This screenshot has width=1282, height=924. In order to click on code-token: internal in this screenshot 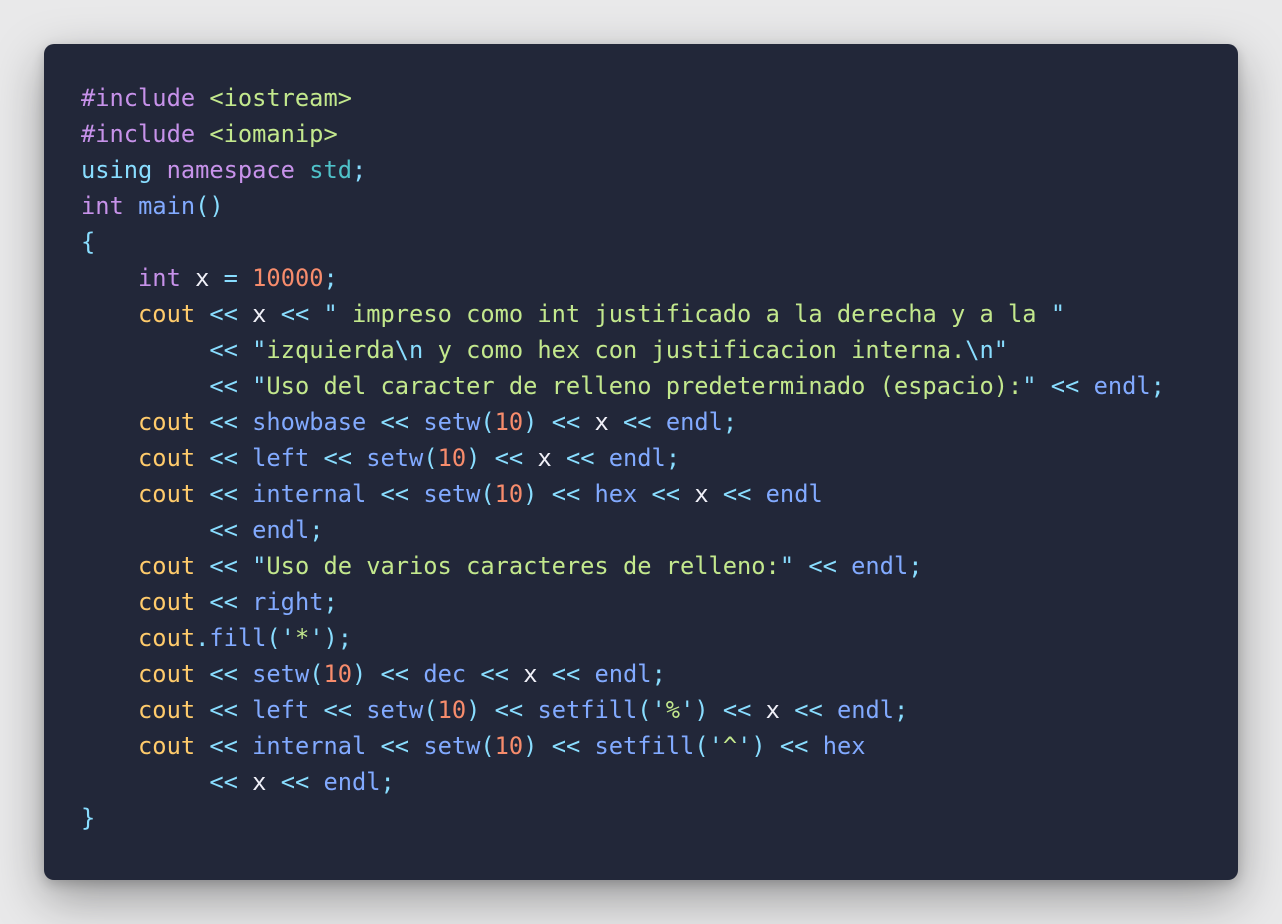, I will do `click(309, 746)`.